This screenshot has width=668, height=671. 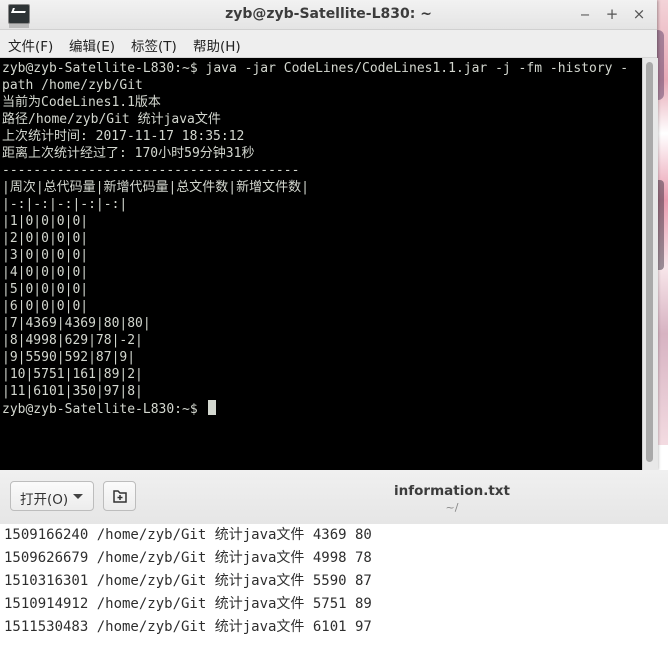 I want to click on close-button: ×, so click(x=639, y=14).